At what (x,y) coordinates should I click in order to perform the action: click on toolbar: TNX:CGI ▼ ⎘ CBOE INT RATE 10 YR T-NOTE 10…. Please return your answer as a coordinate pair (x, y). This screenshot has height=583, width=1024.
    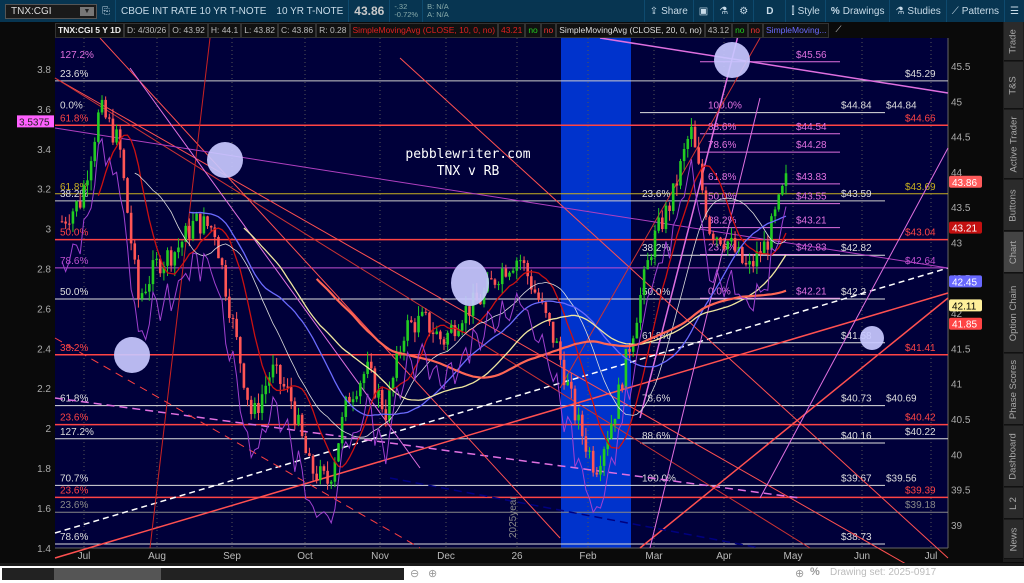
    Looking at the image, I should click on (512, 11).